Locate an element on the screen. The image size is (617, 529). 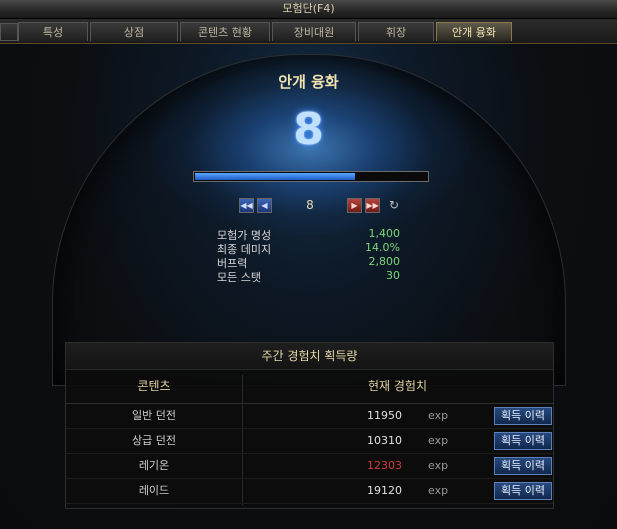
column-header-exp: 현재 경험치 is located at coordinates (397, 386).